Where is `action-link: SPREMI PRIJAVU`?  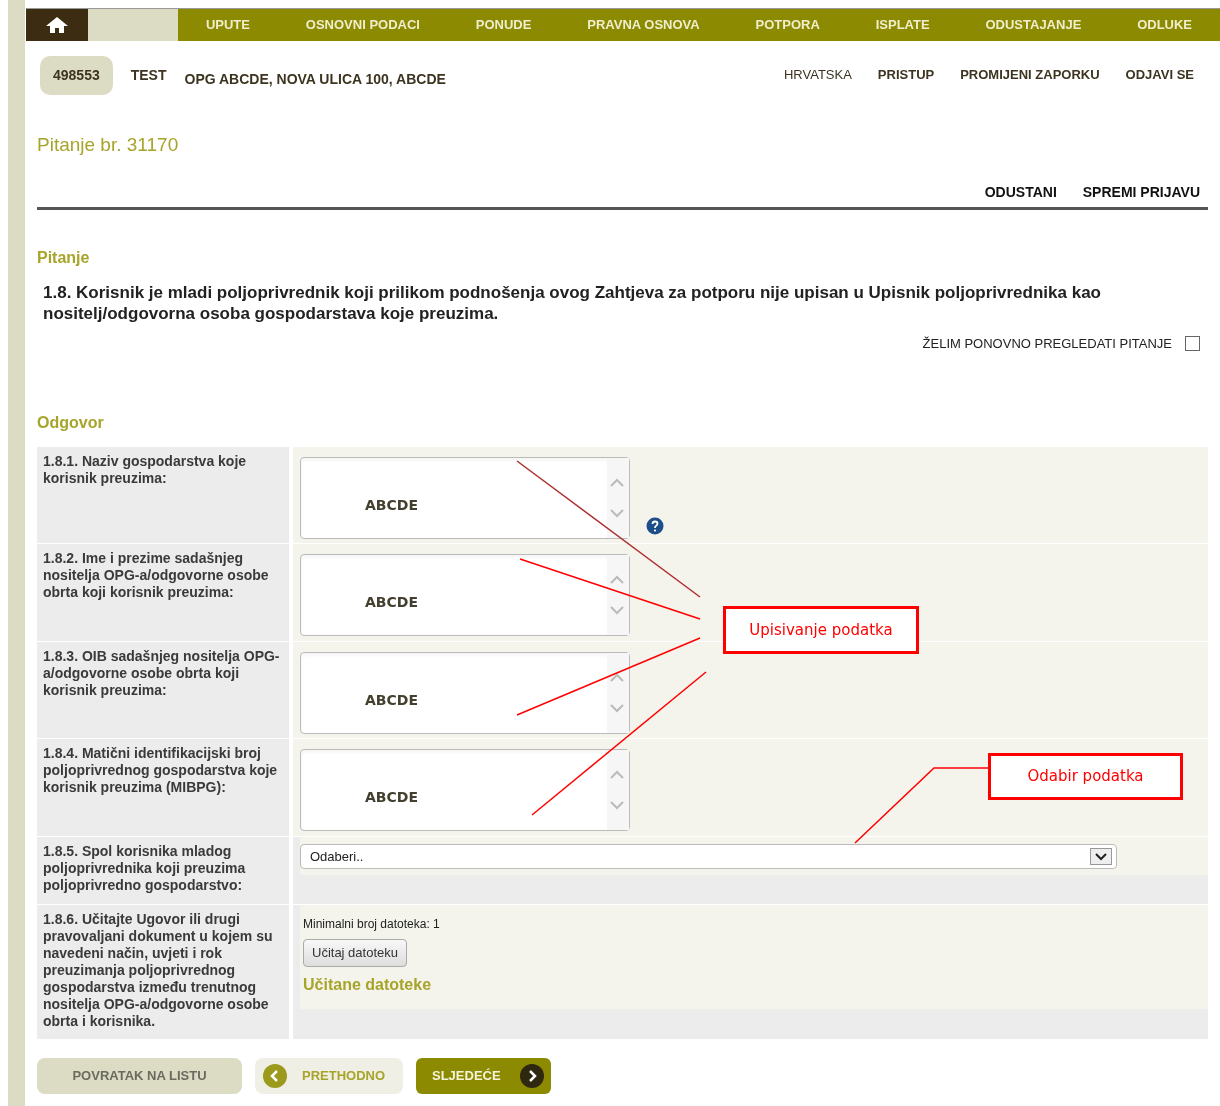
action-link: SPREMI PRIJAVU is located at coordinates (1141, 192).